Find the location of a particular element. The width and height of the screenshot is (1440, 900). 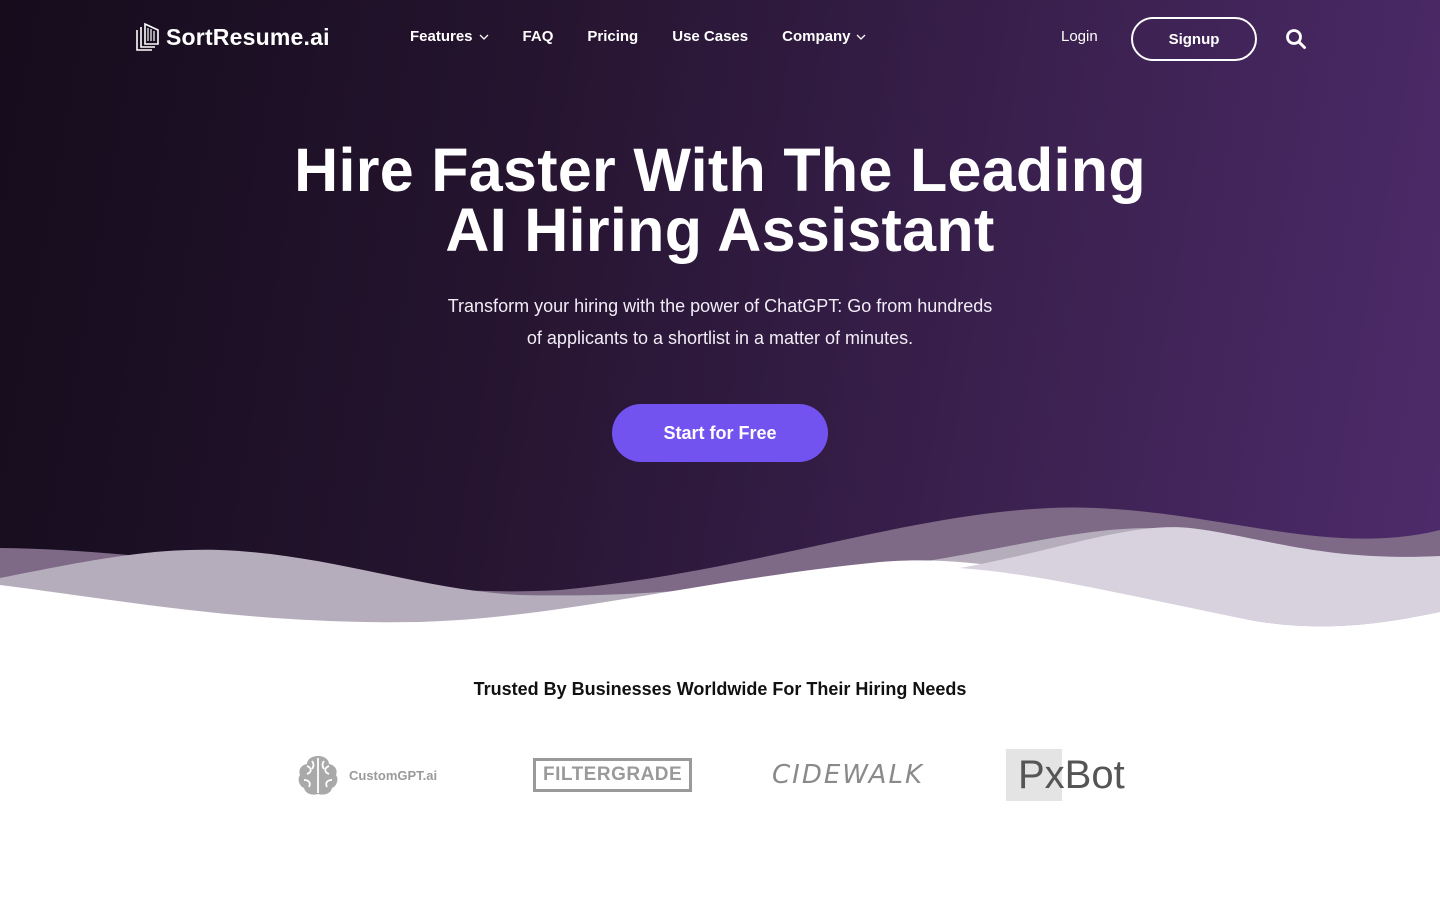

headline-line-2: AI Hiring Assistant is located at coordinates (720, 230).